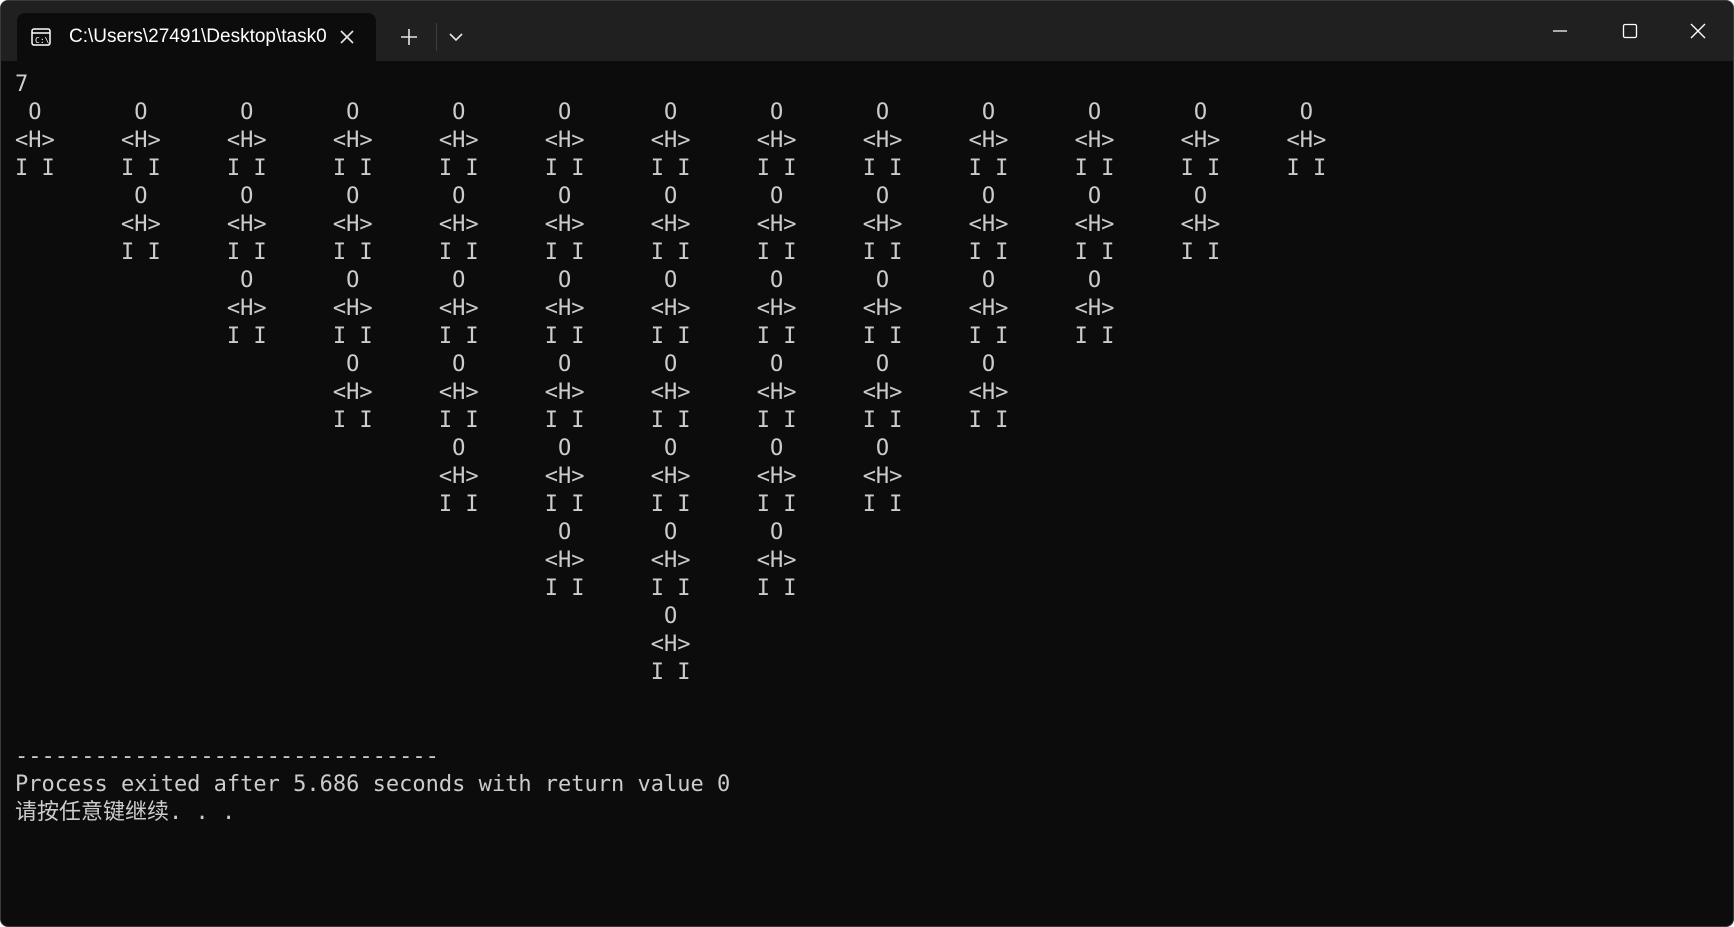  I want to click on tab-title: C:\Users\27491\Desktop\task0, so click(198, 36).